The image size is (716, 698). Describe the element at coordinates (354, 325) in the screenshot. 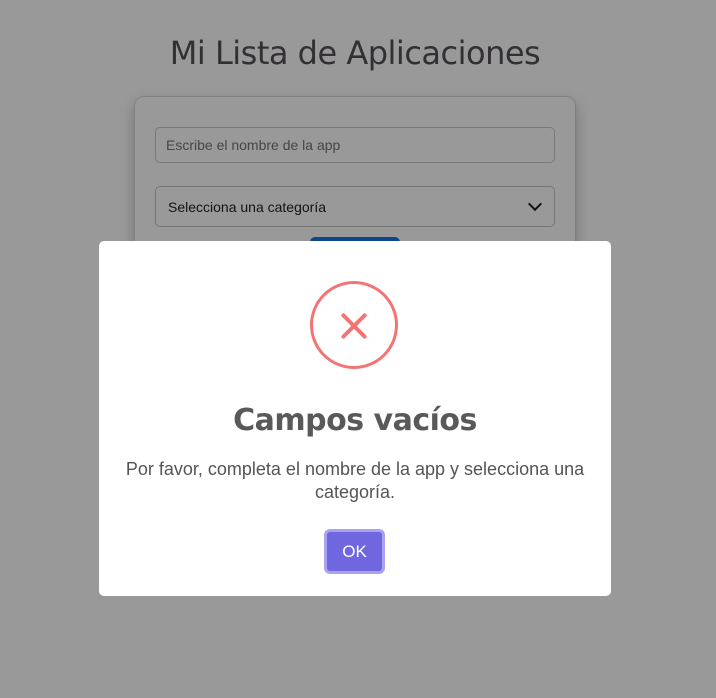

I see `error-x-icon` at that location.